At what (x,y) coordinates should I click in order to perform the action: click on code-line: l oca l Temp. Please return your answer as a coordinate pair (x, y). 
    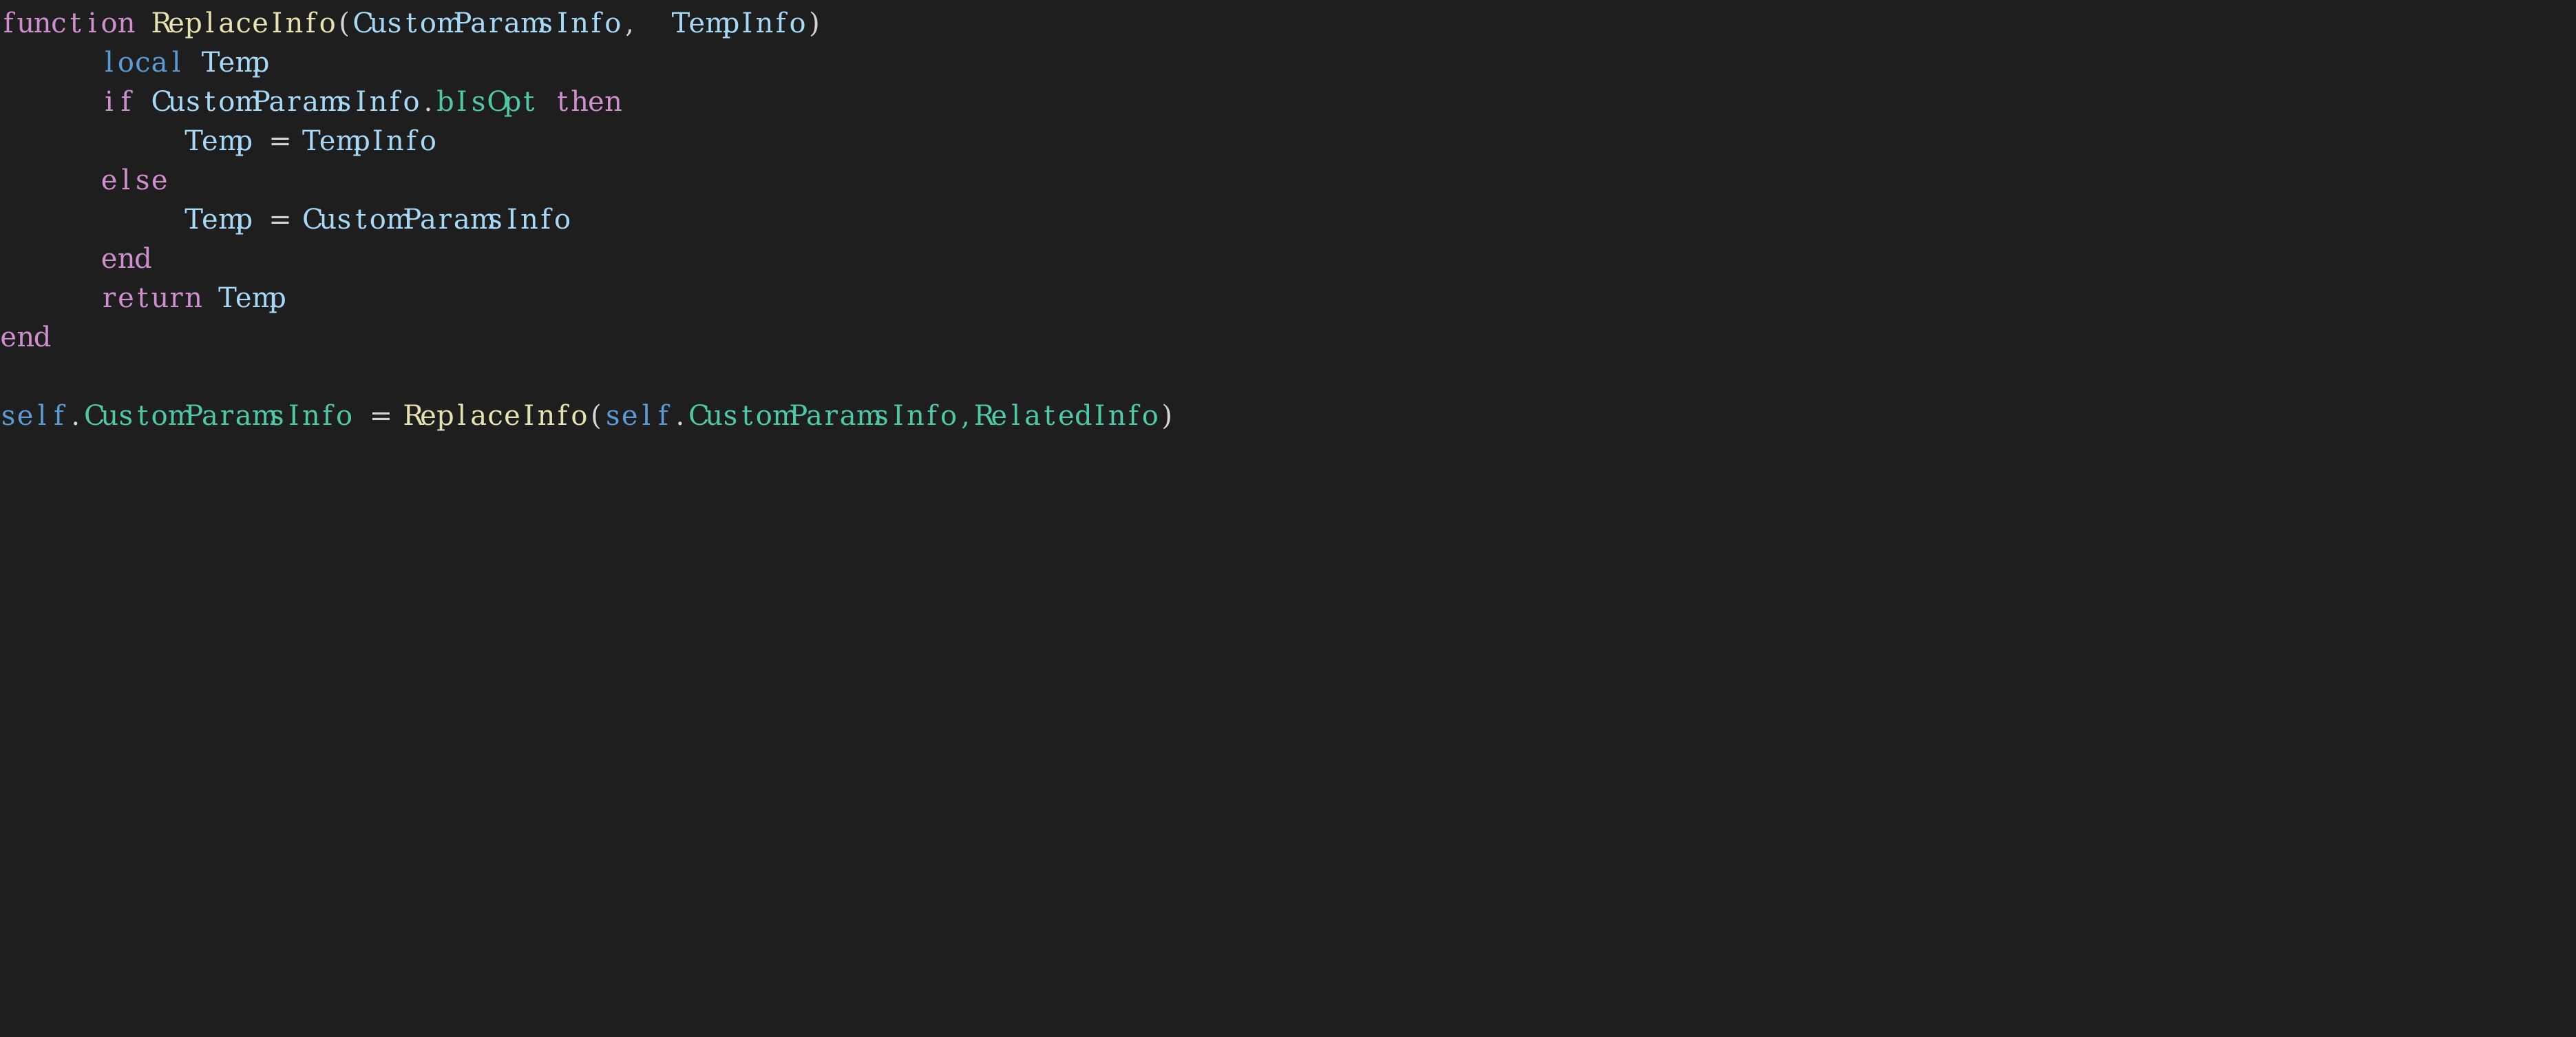
    Looking at the image, I should click on (1288, 63).